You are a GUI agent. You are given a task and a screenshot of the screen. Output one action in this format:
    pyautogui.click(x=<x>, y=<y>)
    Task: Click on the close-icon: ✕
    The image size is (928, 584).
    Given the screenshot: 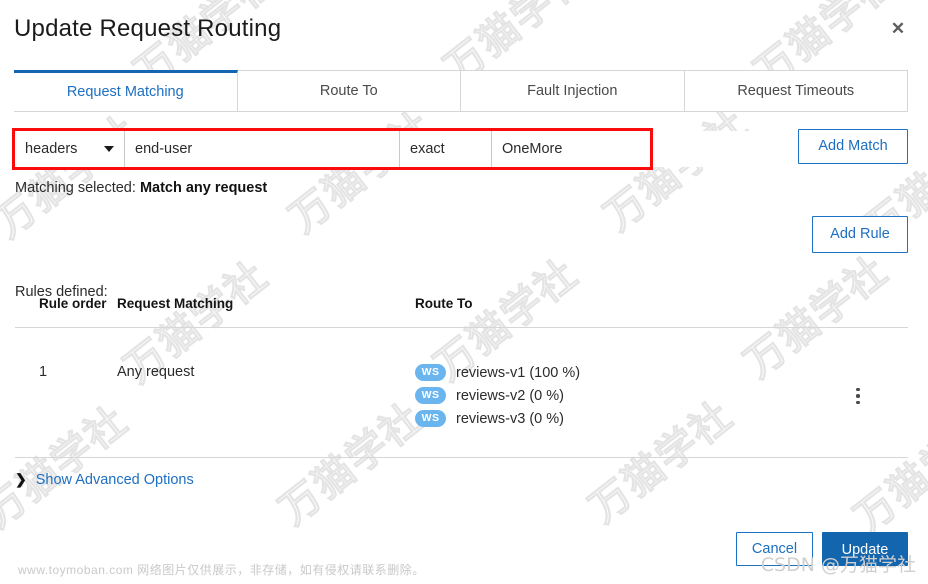 What is the action you would take?
    pyautogui.click(x=898, y=29)
    